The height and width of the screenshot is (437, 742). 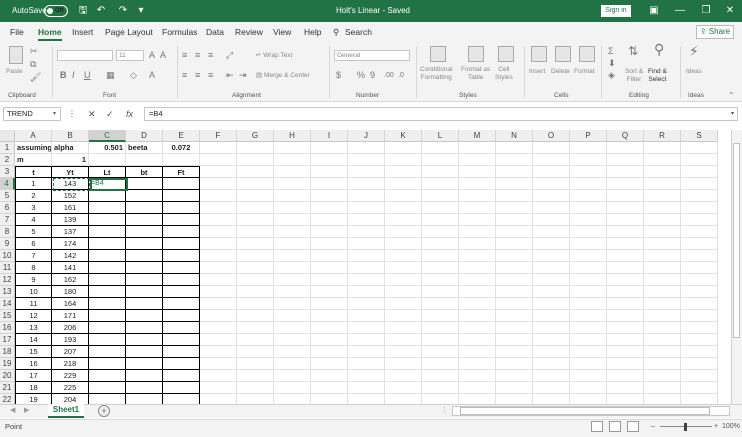 What do you see at coordinates (329, 136) in the screenshot?
I see `column-header: I` at bounding box center [329, 136].